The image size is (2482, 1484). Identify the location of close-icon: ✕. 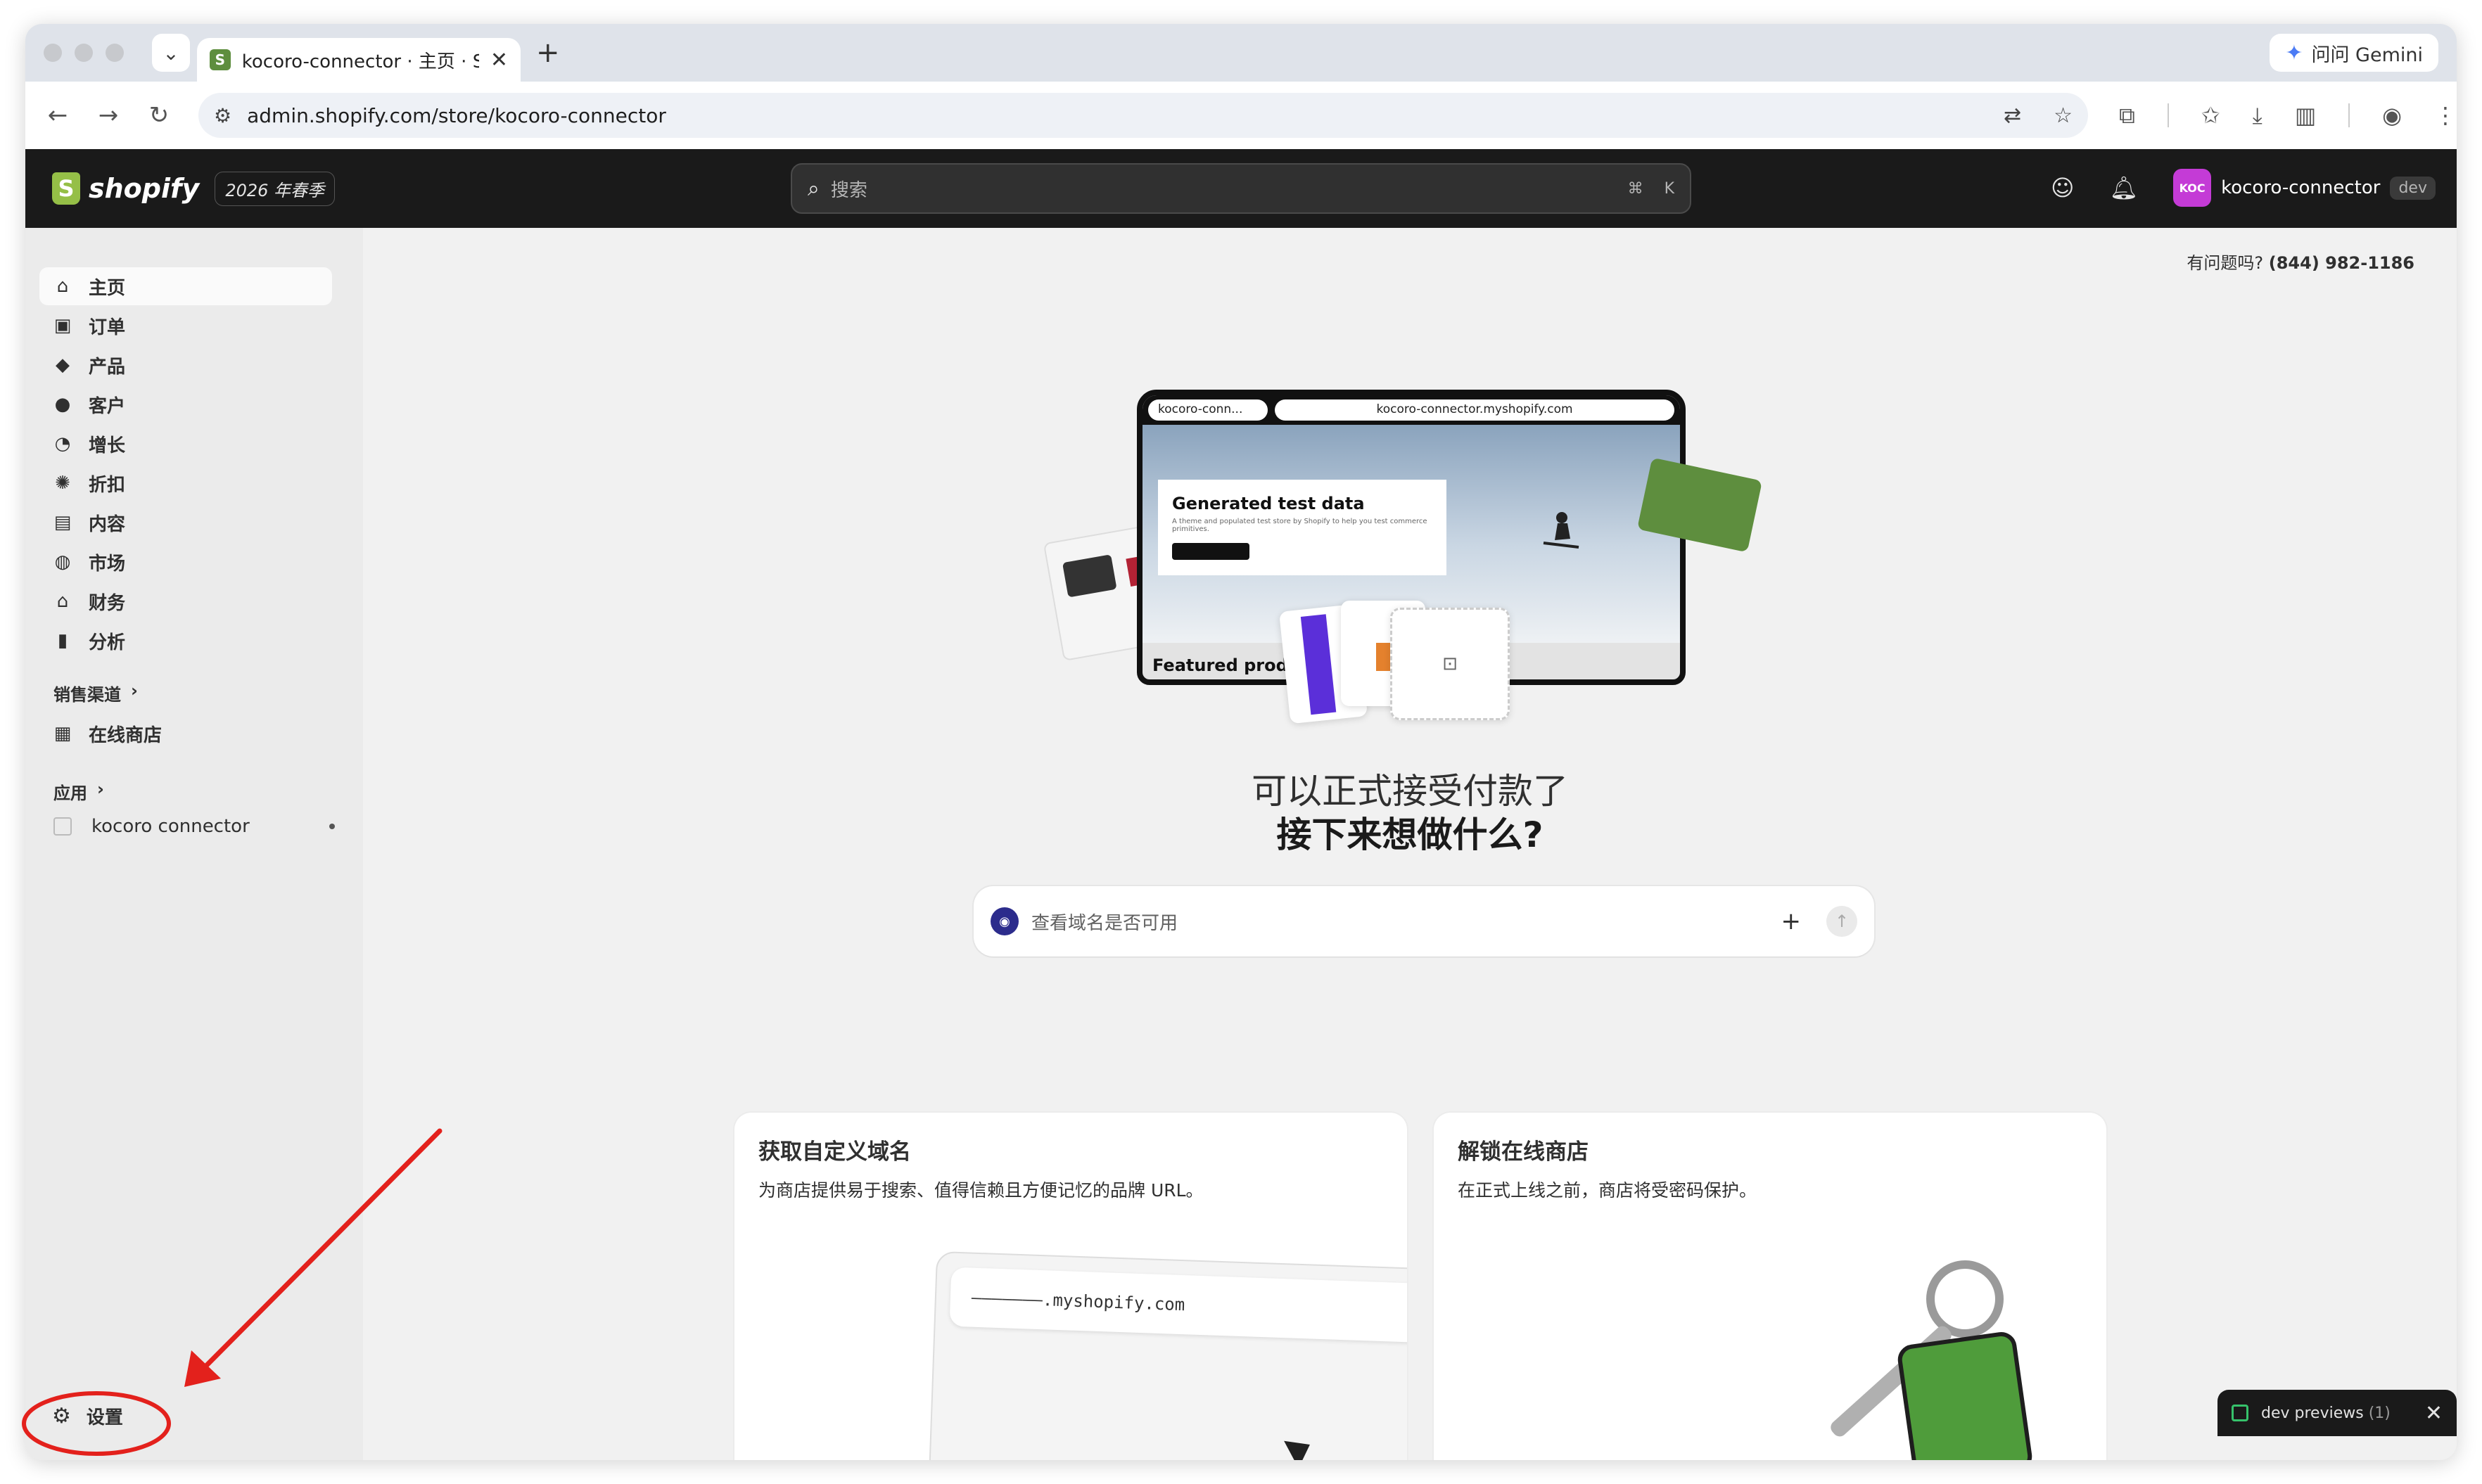
(2434, 1414).